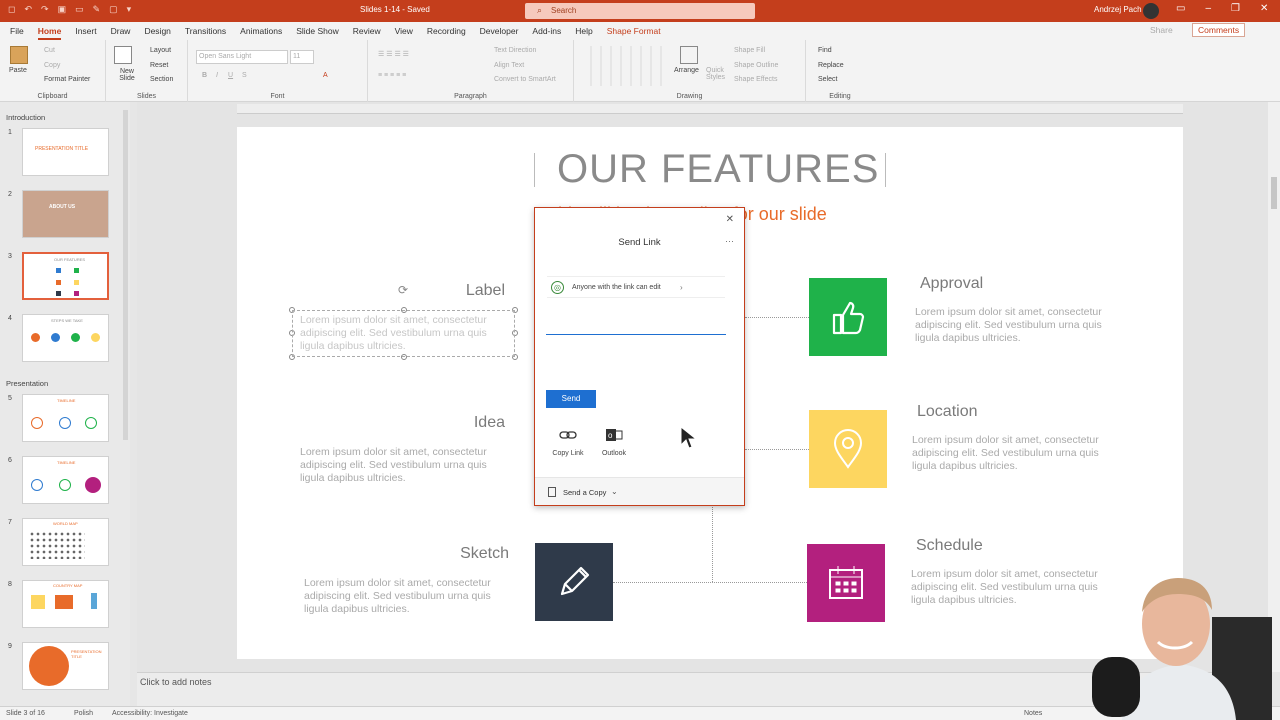  Describe the element at coordinates (718, 169) in the screenshot. I see `slide-title: OUR FEATURES` at that location.